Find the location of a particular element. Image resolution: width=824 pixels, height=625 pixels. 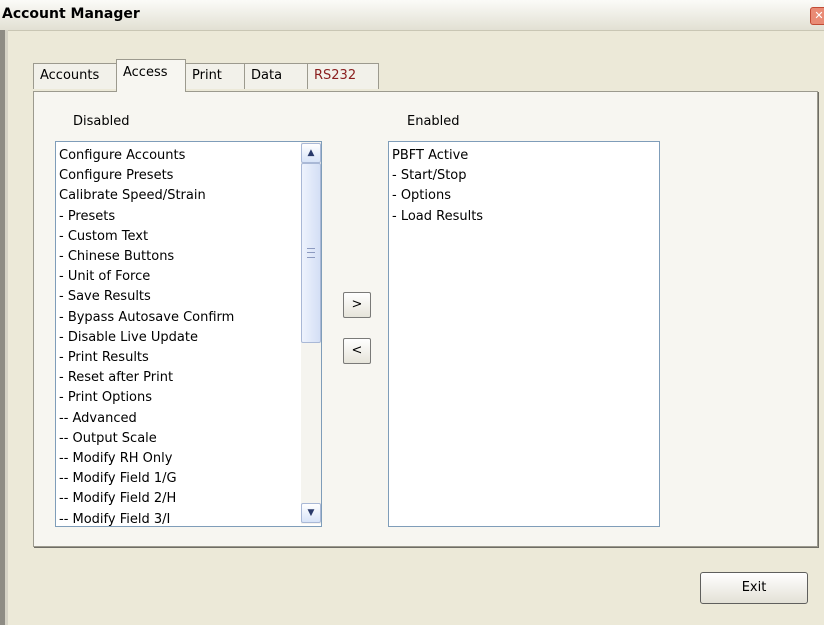

disabled-list-item: Configure Accounts is located at coordinates (146, 156).